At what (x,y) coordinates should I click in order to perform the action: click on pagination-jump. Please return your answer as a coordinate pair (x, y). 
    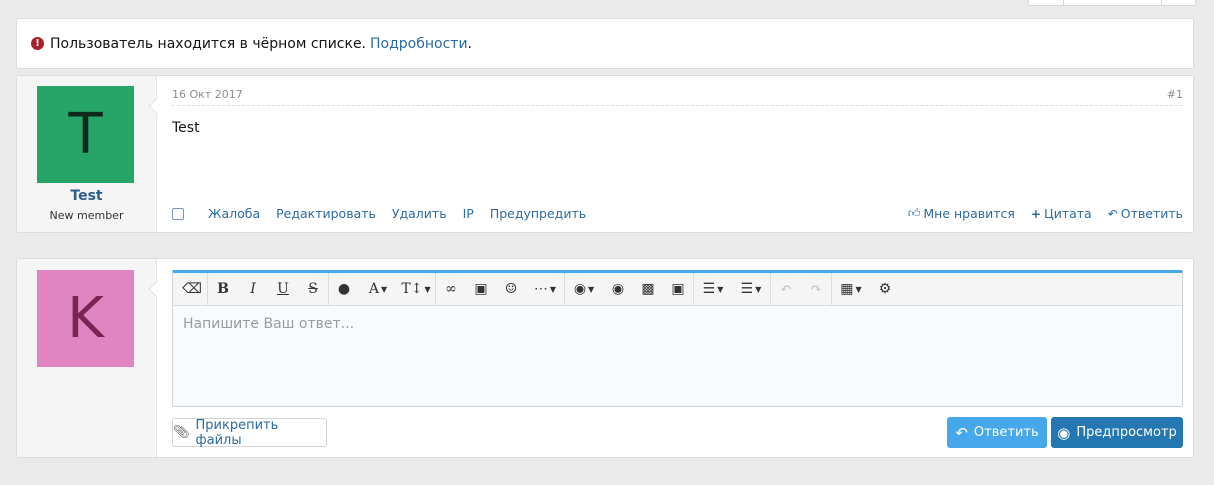
    Looking at the image, I should click on (1112, 2).